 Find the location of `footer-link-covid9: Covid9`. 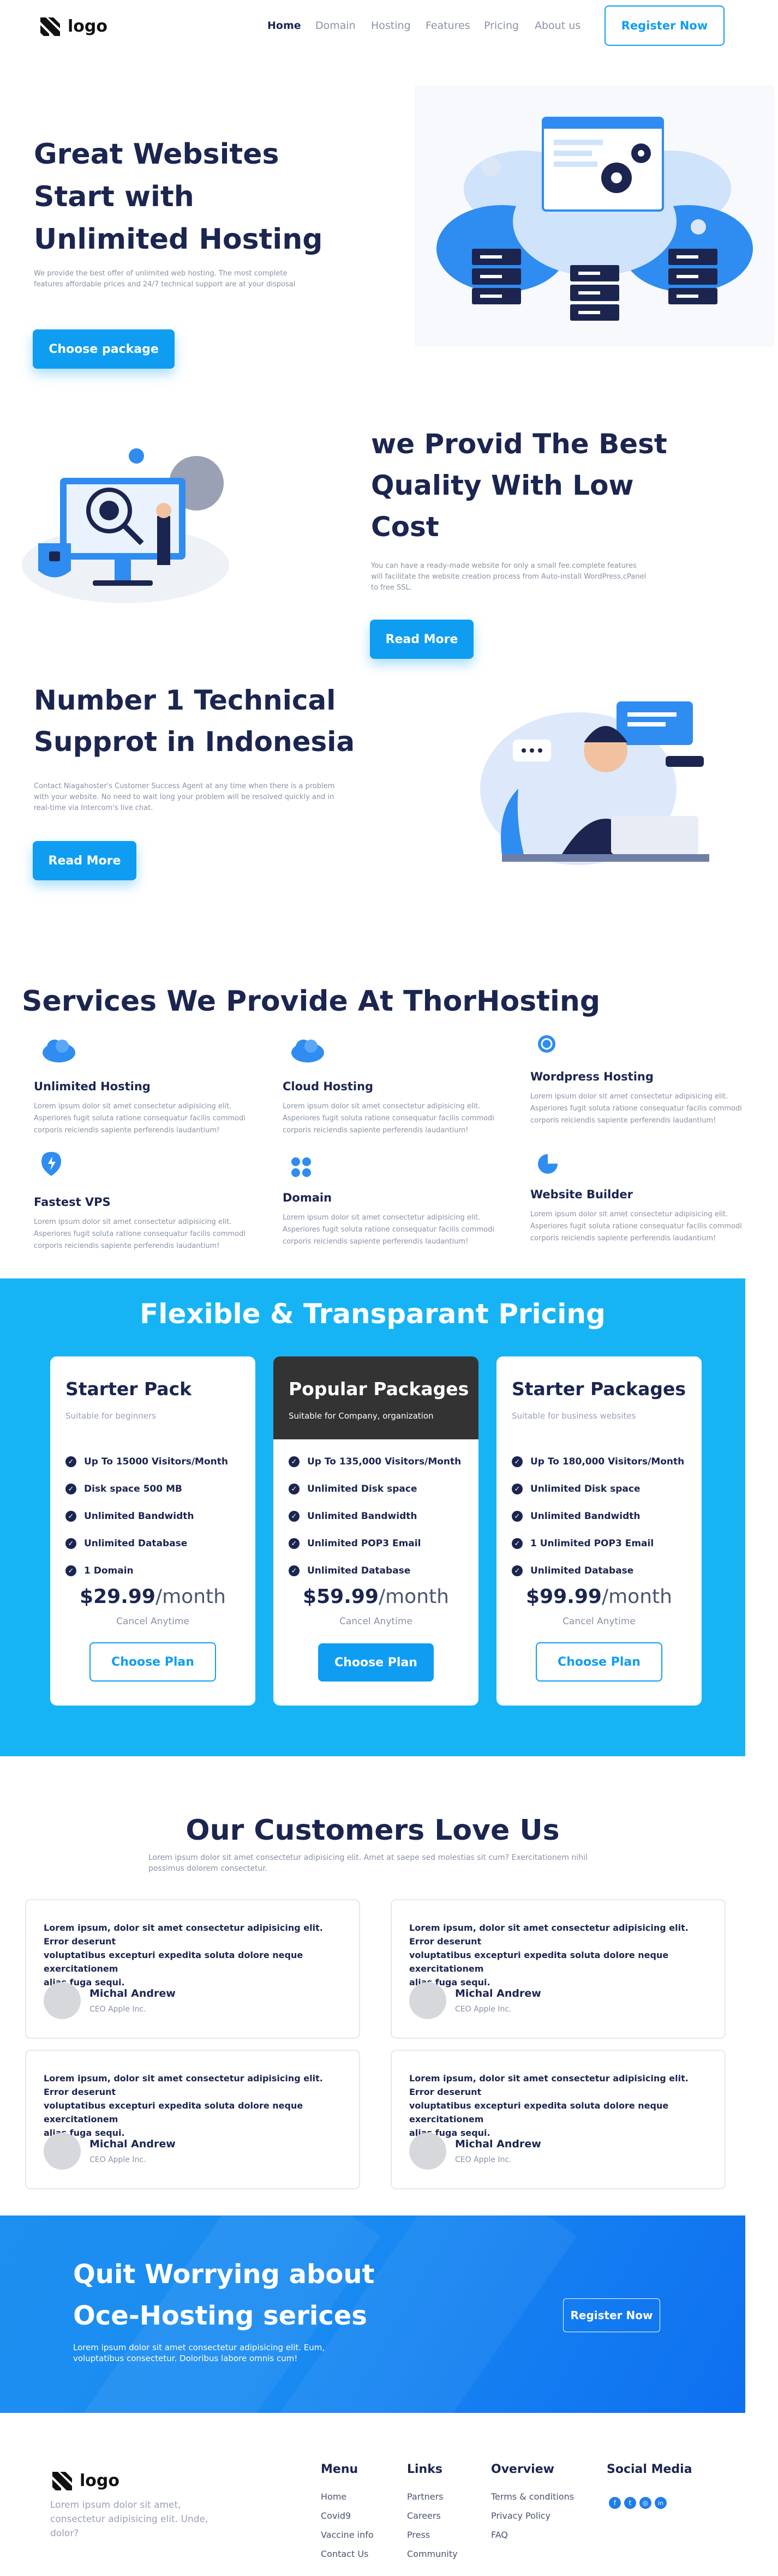

footer-link-covid9: Covid9 is located at coordinates (336, 2516).